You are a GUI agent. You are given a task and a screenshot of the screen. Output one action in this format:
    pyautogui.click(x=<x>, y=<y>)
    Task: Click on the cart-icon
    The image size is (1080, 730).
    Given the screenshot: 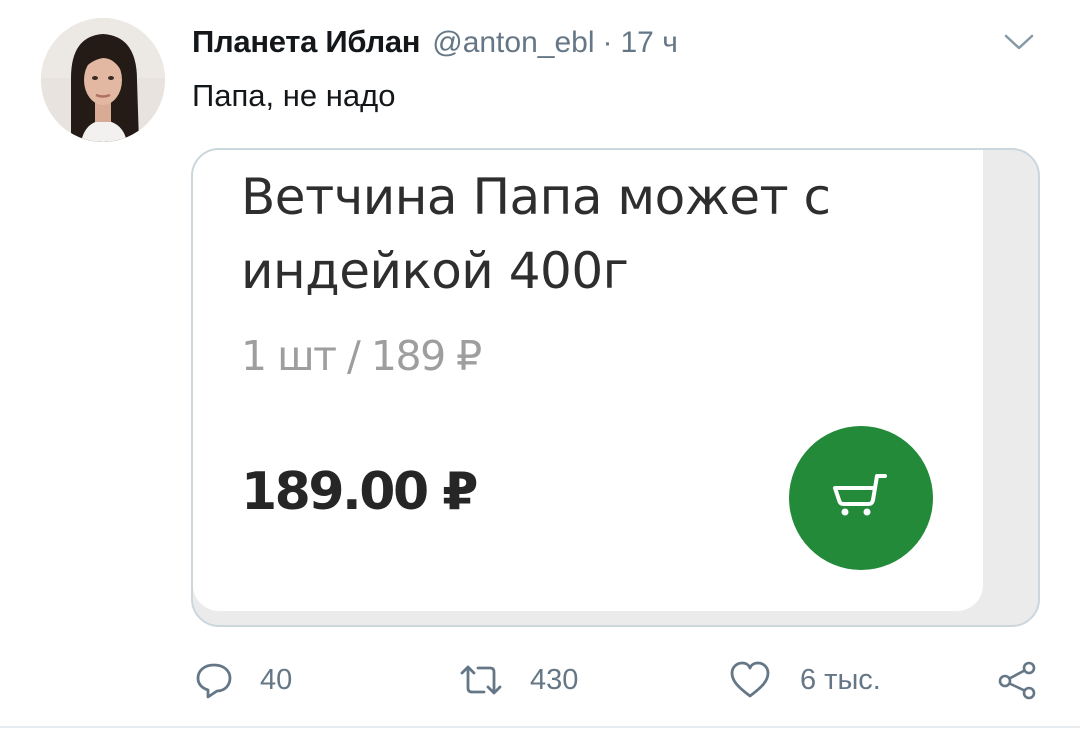 What is the action you would take?
    pyautogui.click(x=860, y=495)
    